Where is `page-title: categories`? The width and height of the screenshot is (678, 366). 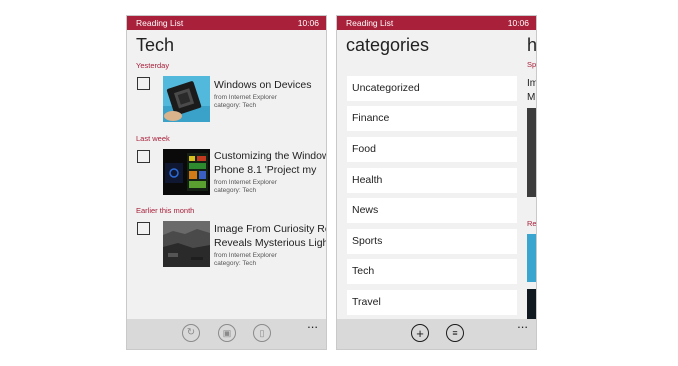 page-title: categories is located at coordinates (388, 45).